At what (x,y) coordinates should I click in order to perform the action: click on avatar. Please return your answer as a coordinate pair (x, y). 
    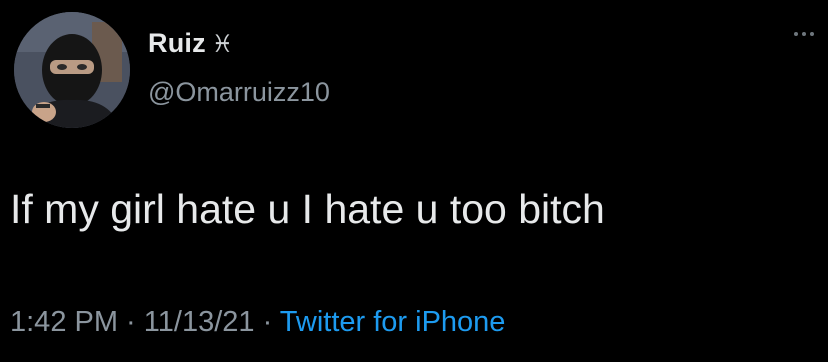
    Looking at the image, I should click on (72, 70).